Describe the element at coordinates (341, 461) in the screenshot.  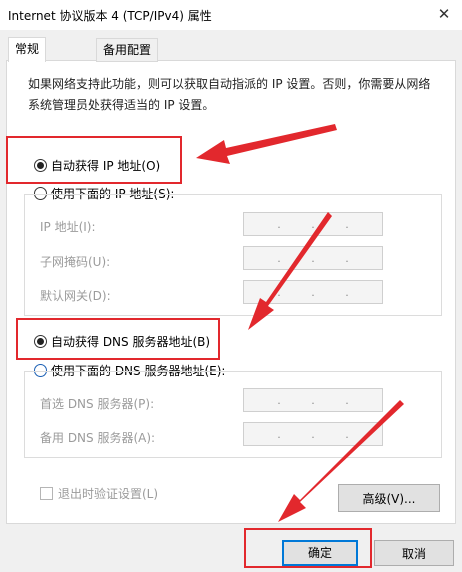
I see `arrow-to-ok-icon` at that location.